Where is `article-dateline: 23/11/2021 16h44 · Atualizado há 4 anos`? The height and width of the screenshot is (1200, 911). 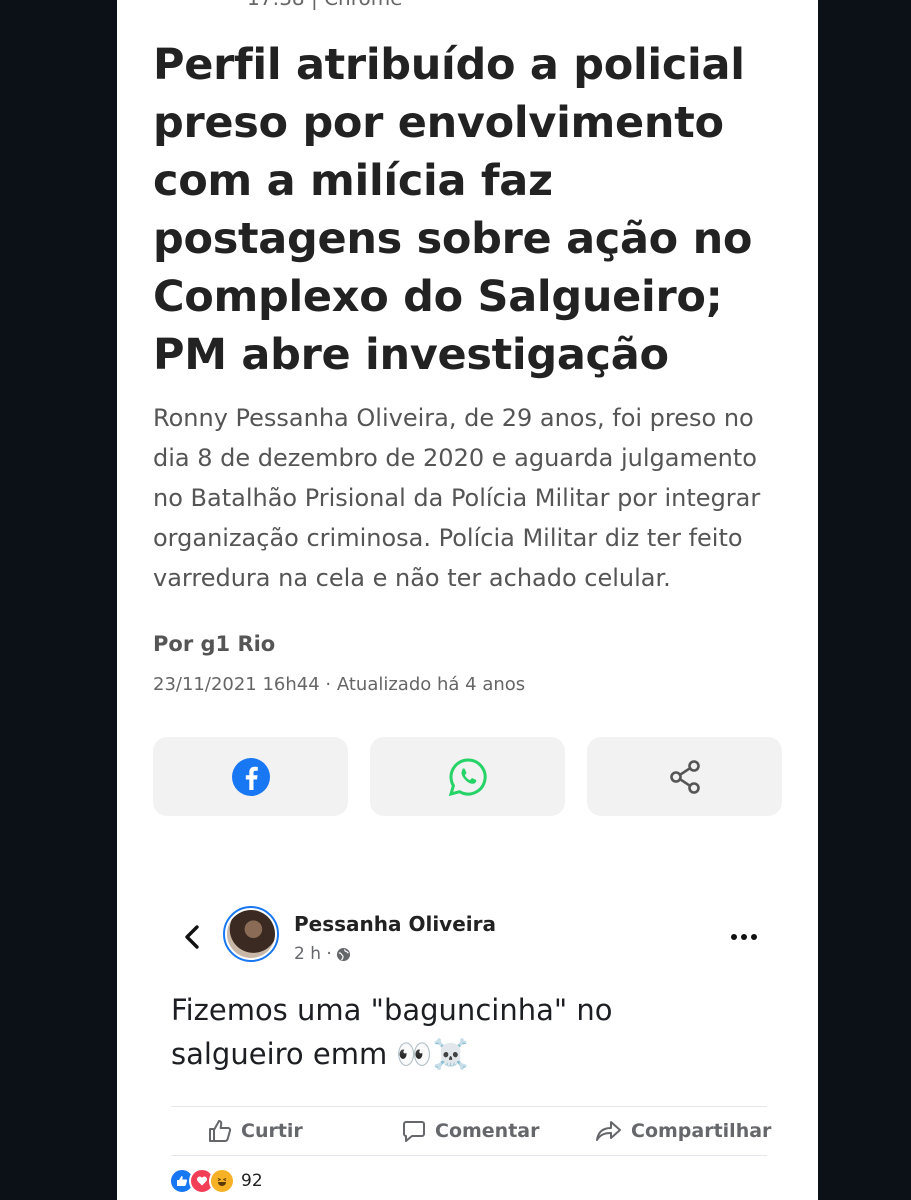
article-dateline: 23/11/2021 16h44 · Atualizado há 4 anos is located at coordinates (339, 684).